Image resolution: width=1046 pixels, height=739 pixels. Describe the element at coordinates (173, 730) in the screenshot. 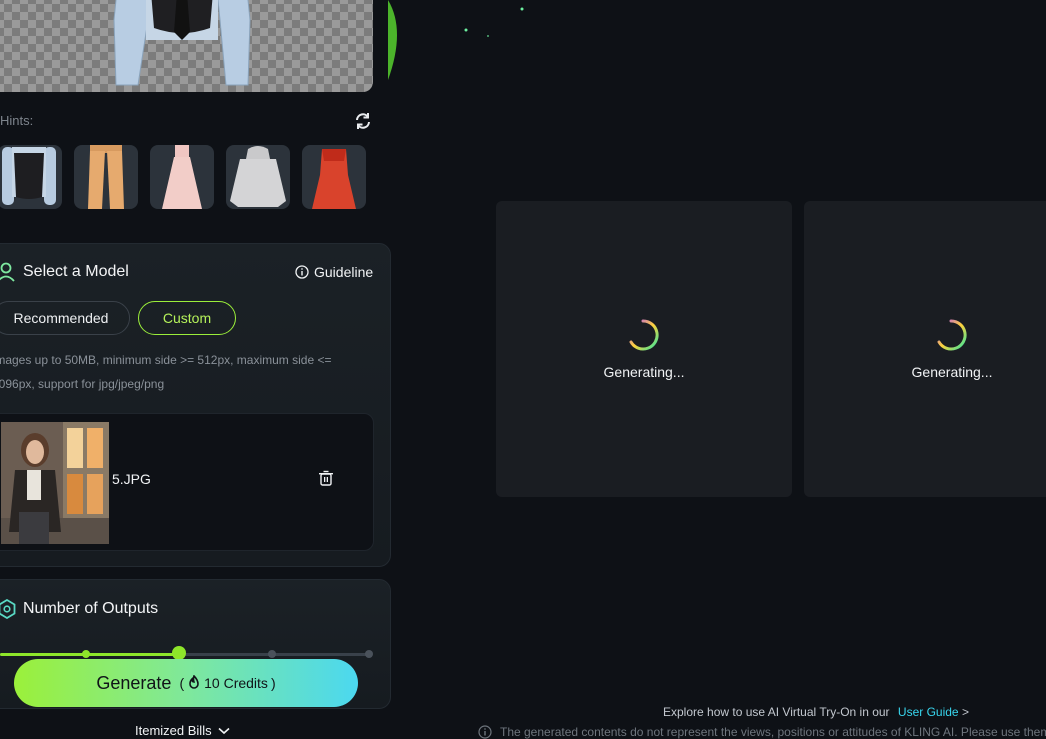

I see `itemized-bills-label: Itemized Bills` at that location.